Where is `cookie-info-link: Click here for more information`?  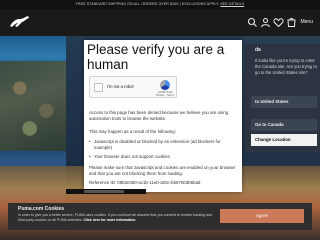 cookie-info-link: Click here for more information is located at coordinates (109, 220).